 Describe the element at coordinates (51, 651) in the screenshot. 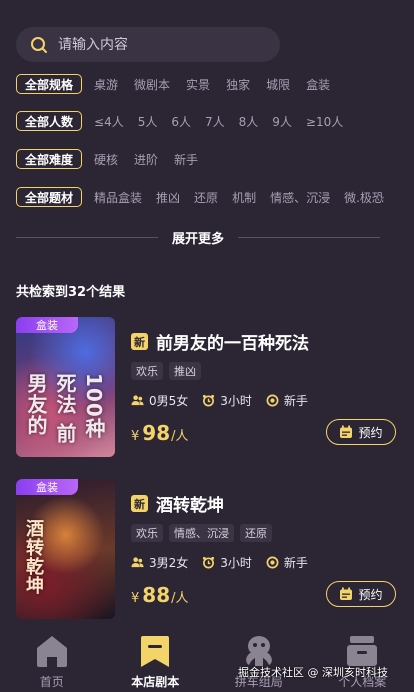

I see `home-icon` at that location.